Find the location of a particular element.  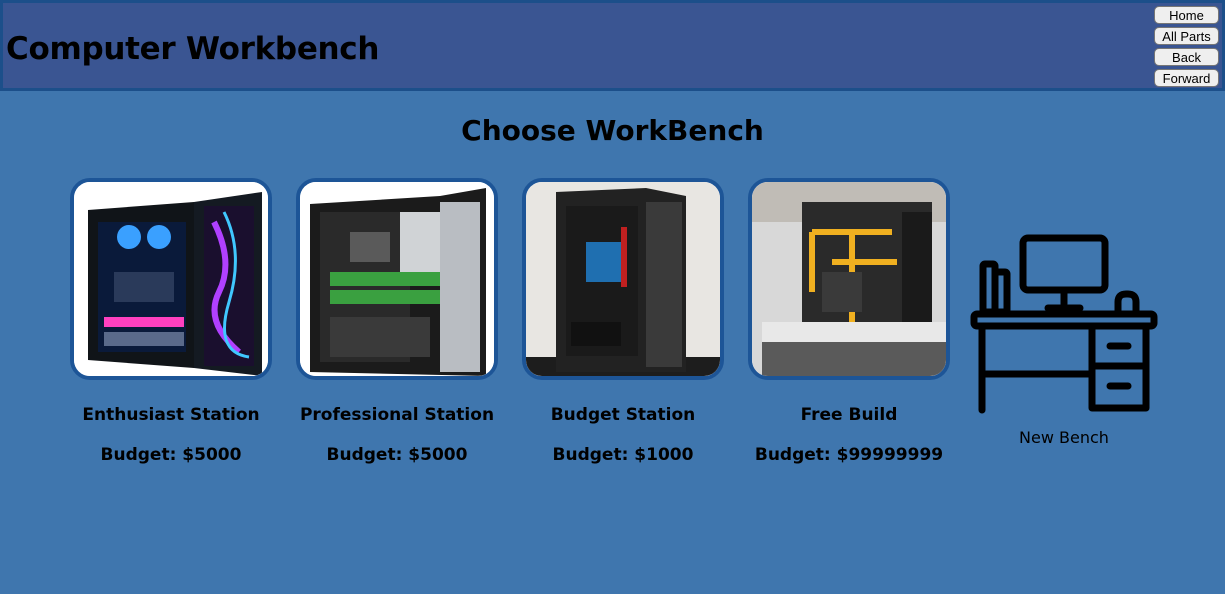

desk-computer-icon is located at coordinates (1064, 324).